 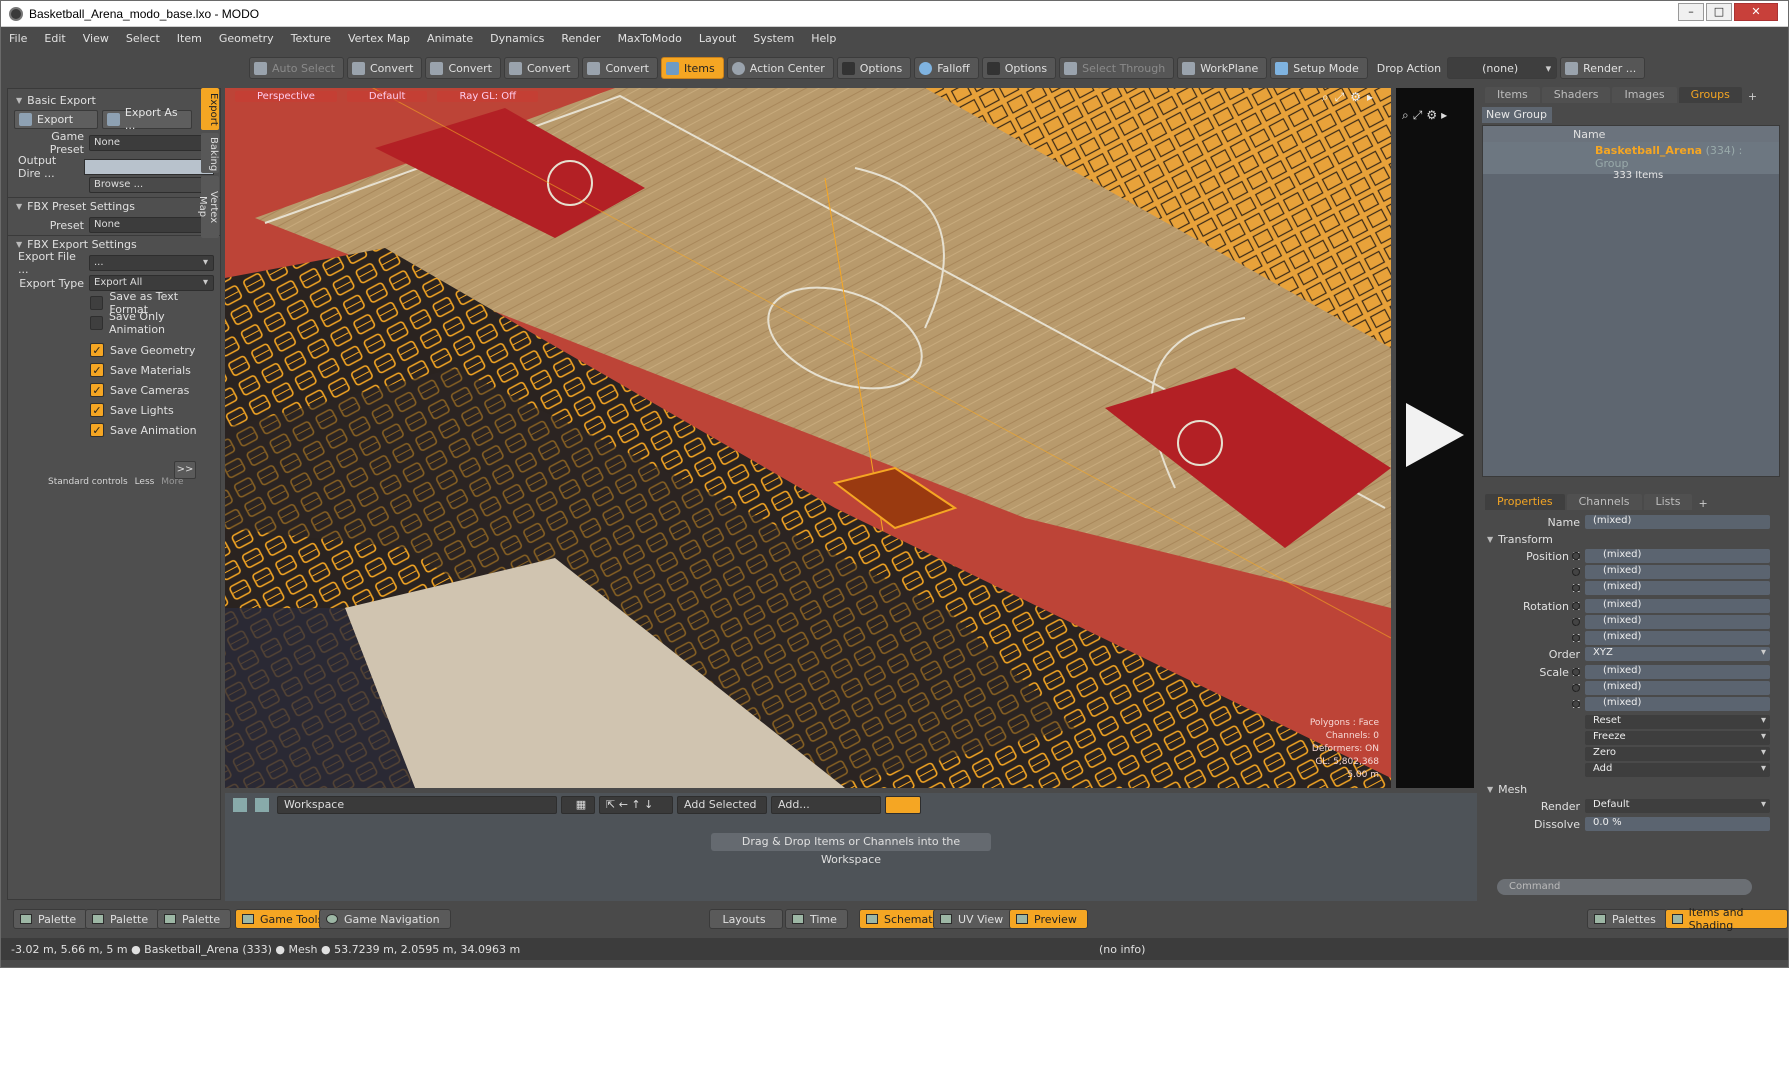 What do you see at coordinates (450, 38) in the screenshot?
I see `menu-animate: Animate` at bounding box center [450, 38].